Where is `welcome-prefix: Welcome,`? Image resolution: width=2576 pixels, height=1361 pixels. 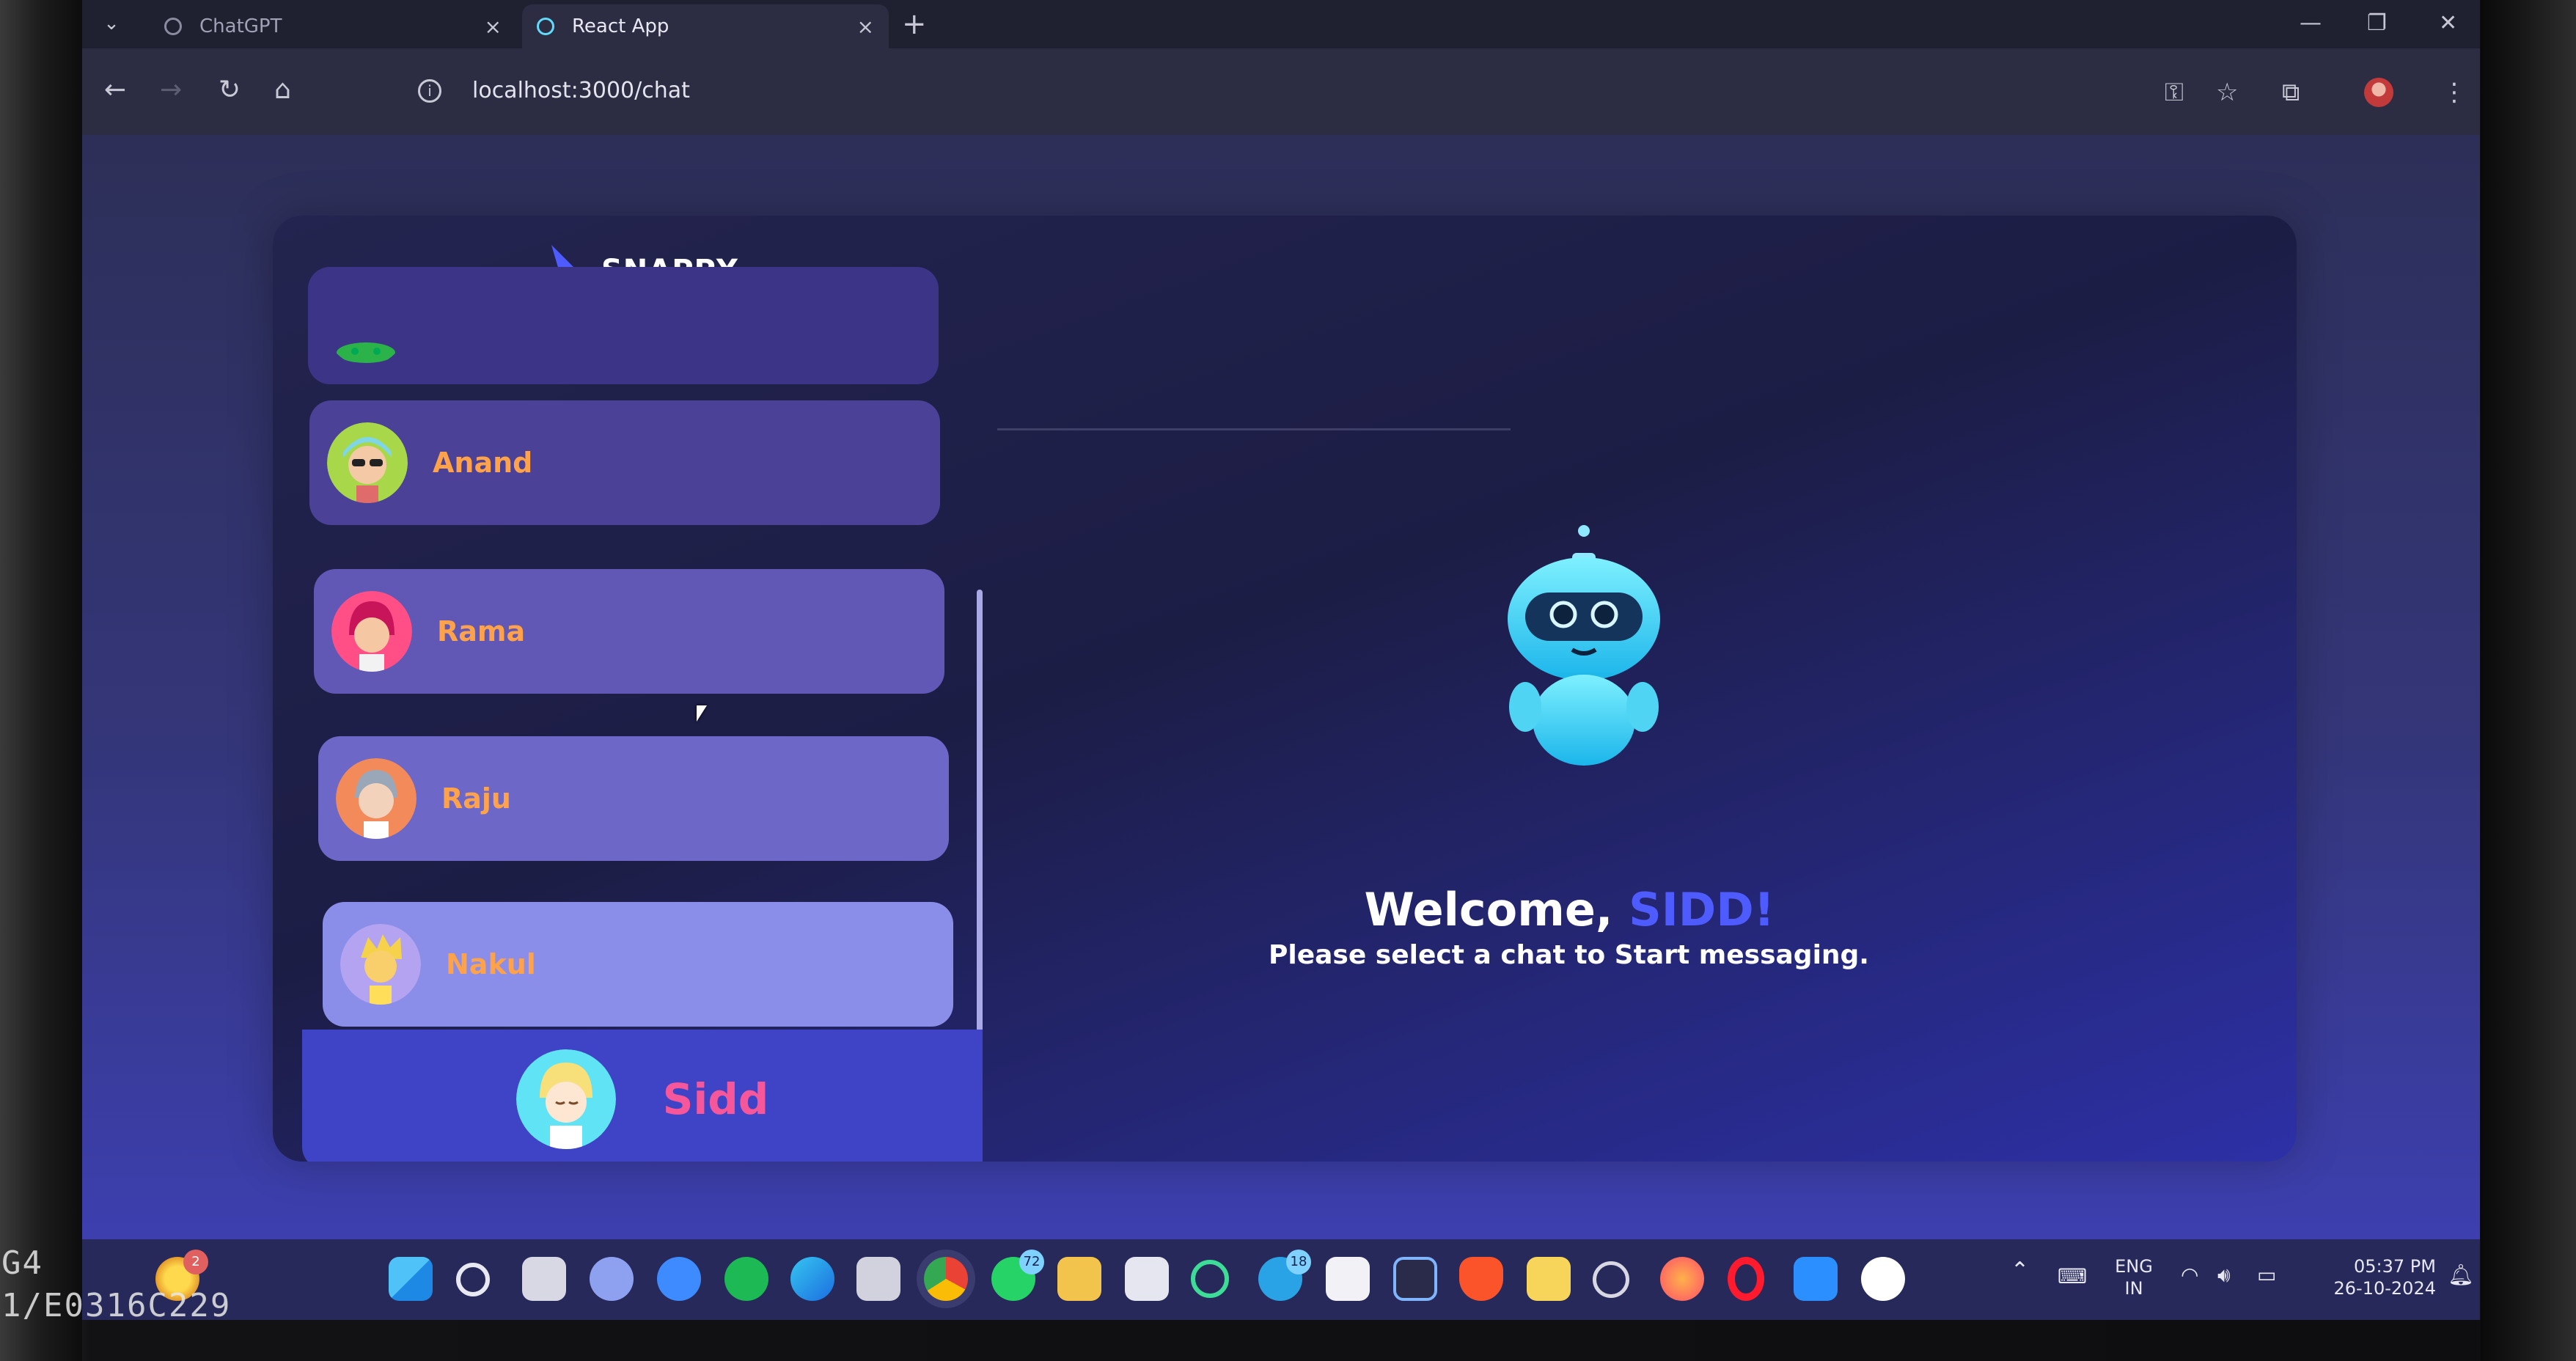 welcome-prefix: Welcome, is located at coordinates (1497, 910).